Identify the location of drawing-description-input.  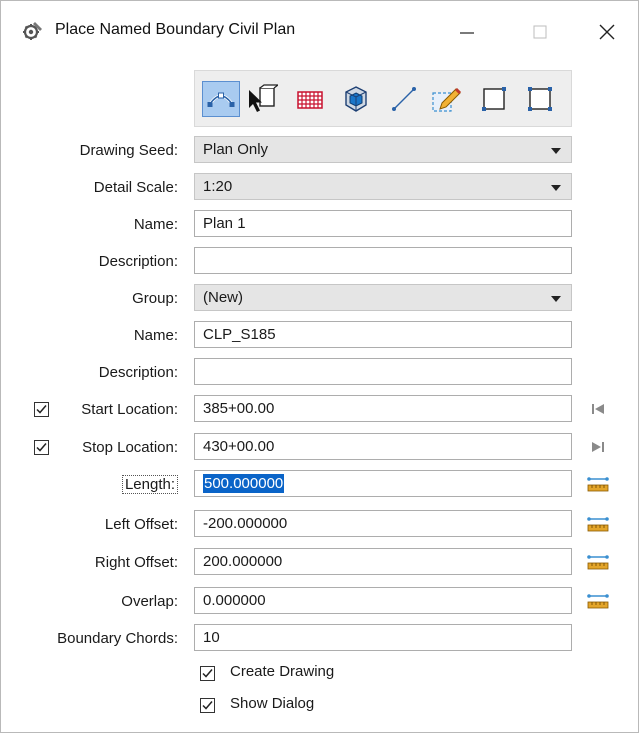
(383, 260).